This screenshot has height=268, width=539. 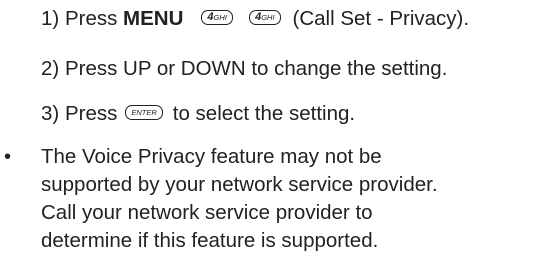 I want to click on step-1-suffix: (Call Set - Privacy)., so click(x=381, y=18).